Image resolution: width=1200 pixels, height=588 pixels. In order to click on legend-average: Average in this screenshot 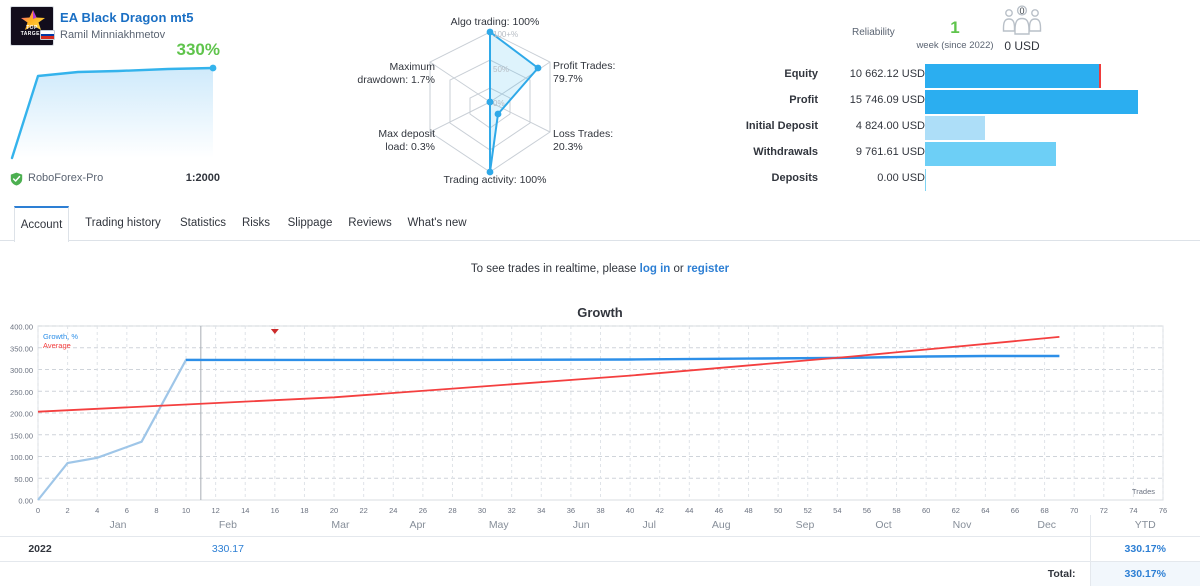, I will do `click(57, 345)`.